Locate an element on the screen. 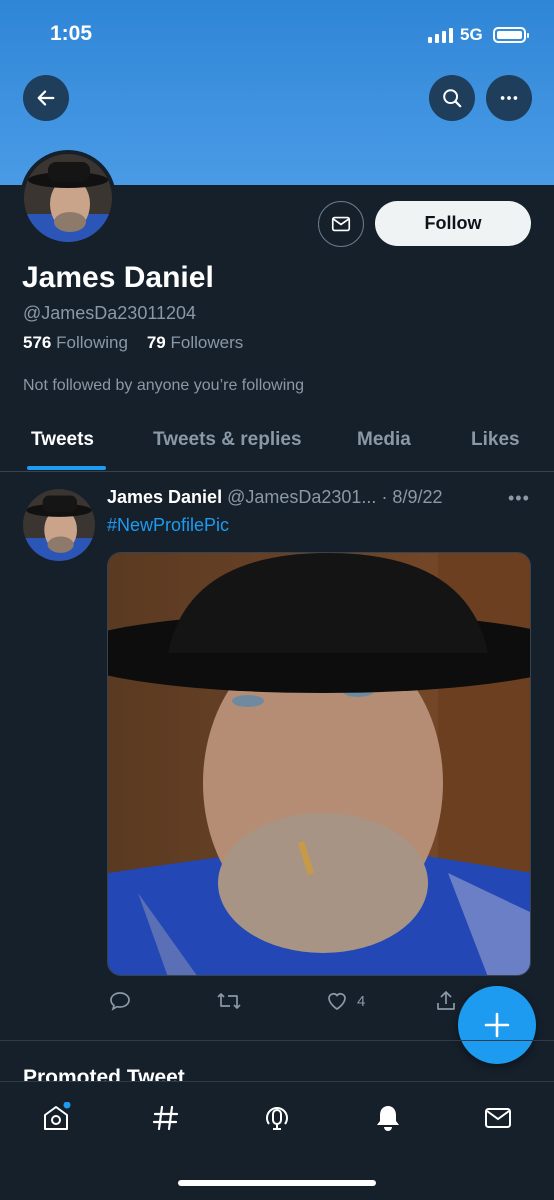 The image size is (554, 1200). retweet-icon is located at coordinates (229, 1001).